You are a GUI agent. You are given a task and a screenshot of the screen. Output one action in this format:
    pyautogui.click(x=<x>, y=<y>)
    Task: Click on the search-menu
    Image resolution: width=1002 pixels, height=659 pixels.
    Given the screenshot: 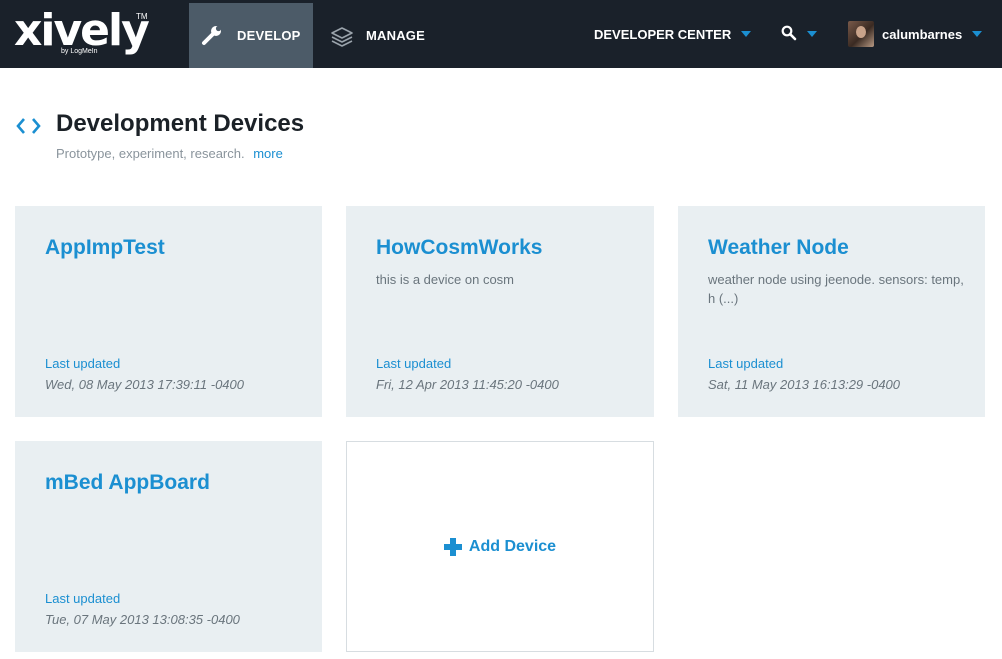 What is the action you would take?
    pyautogui.click(x=799, y=34)
    